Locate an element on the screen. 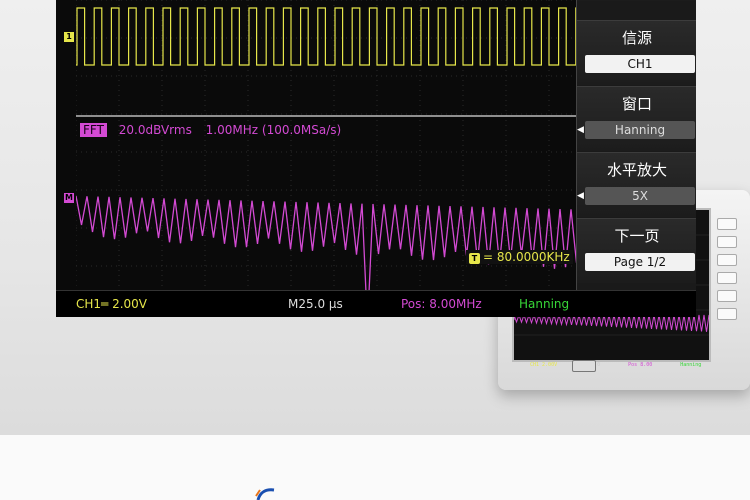 The height and width of the screenshot is (500, 750). device-status-pos: Pos 8.00 is located at coordinates (640, 365).